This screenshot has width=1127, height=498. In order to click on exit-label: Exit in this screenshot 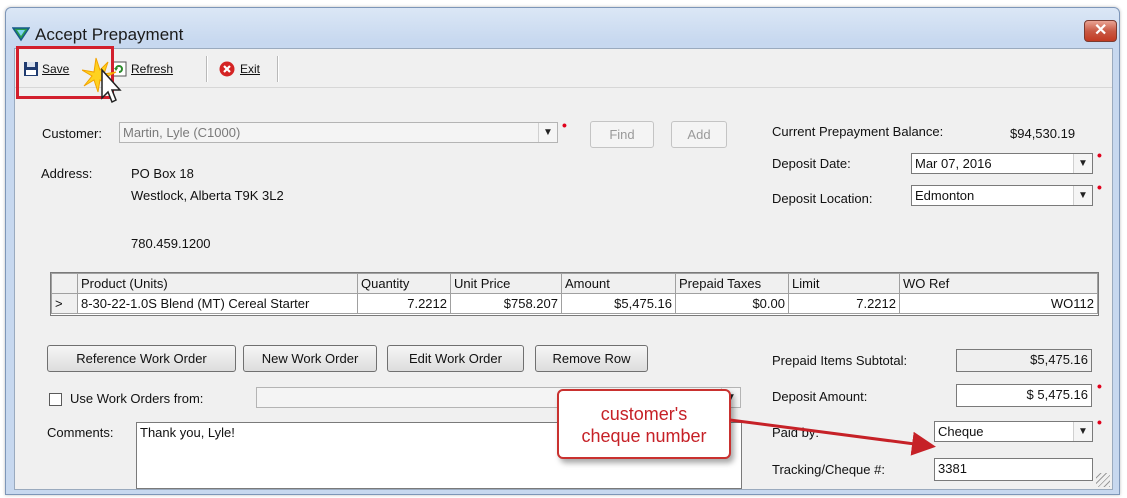, I will do `click(250, 69)`.